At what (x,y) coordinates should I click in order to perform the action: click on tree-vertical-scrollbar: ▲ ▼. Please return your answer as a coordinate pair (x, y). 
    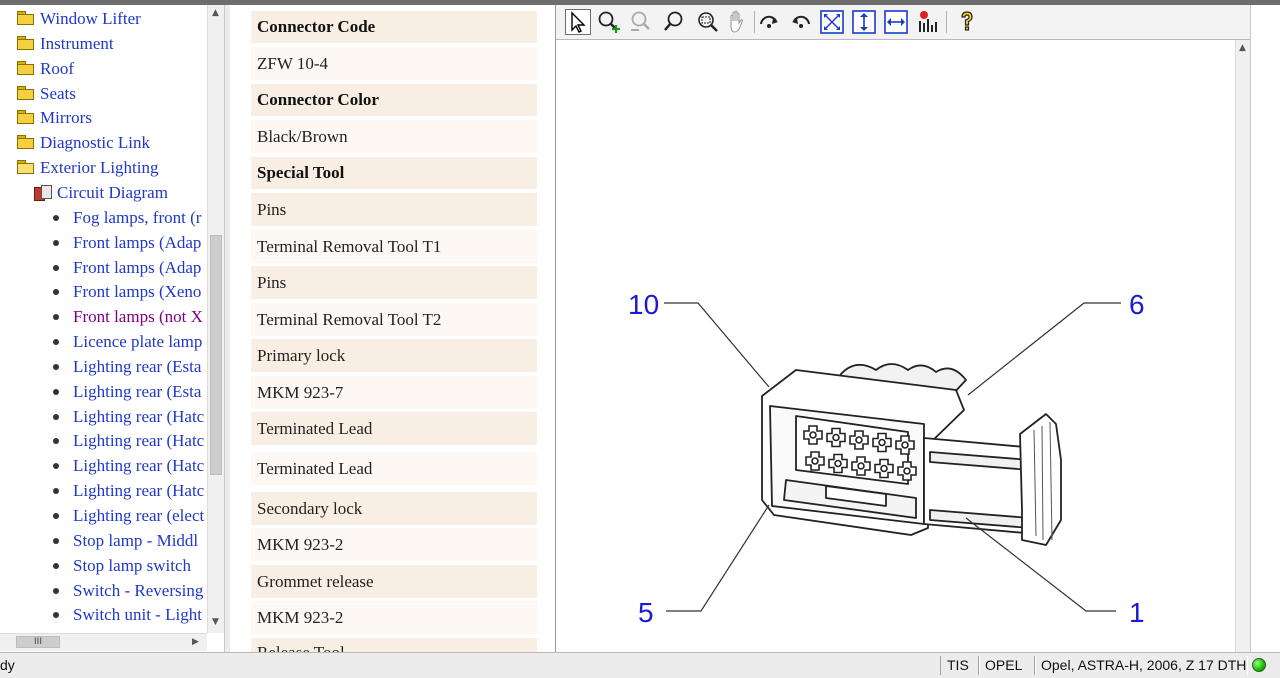
    Looking at the image, I should click on (215, 319).